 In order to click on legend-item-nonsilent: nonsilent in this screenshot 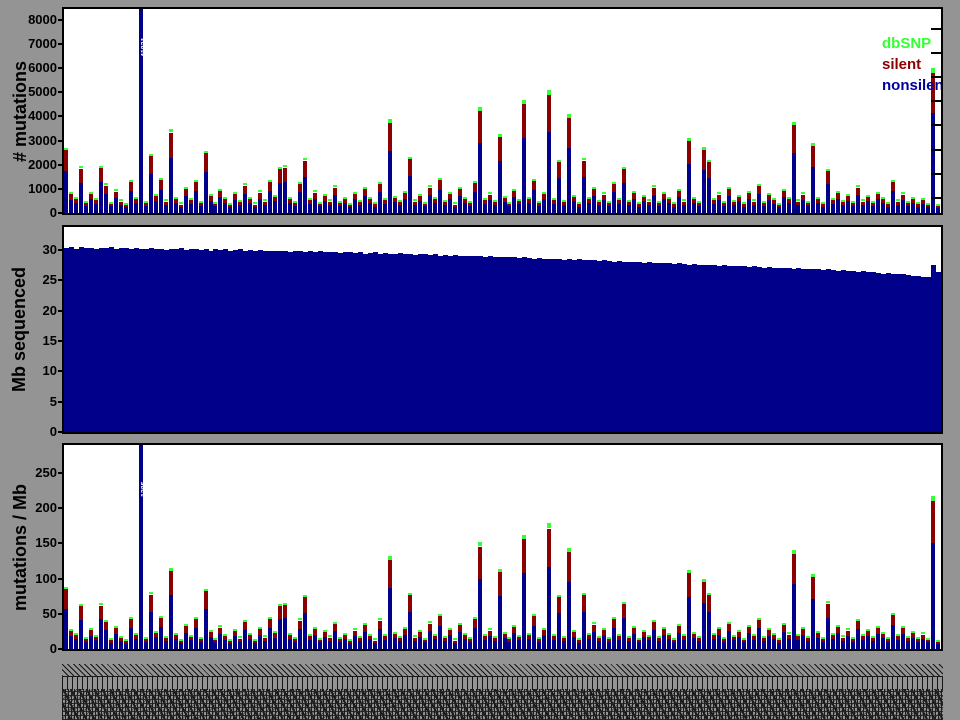, I will do `click(912, 85)`.